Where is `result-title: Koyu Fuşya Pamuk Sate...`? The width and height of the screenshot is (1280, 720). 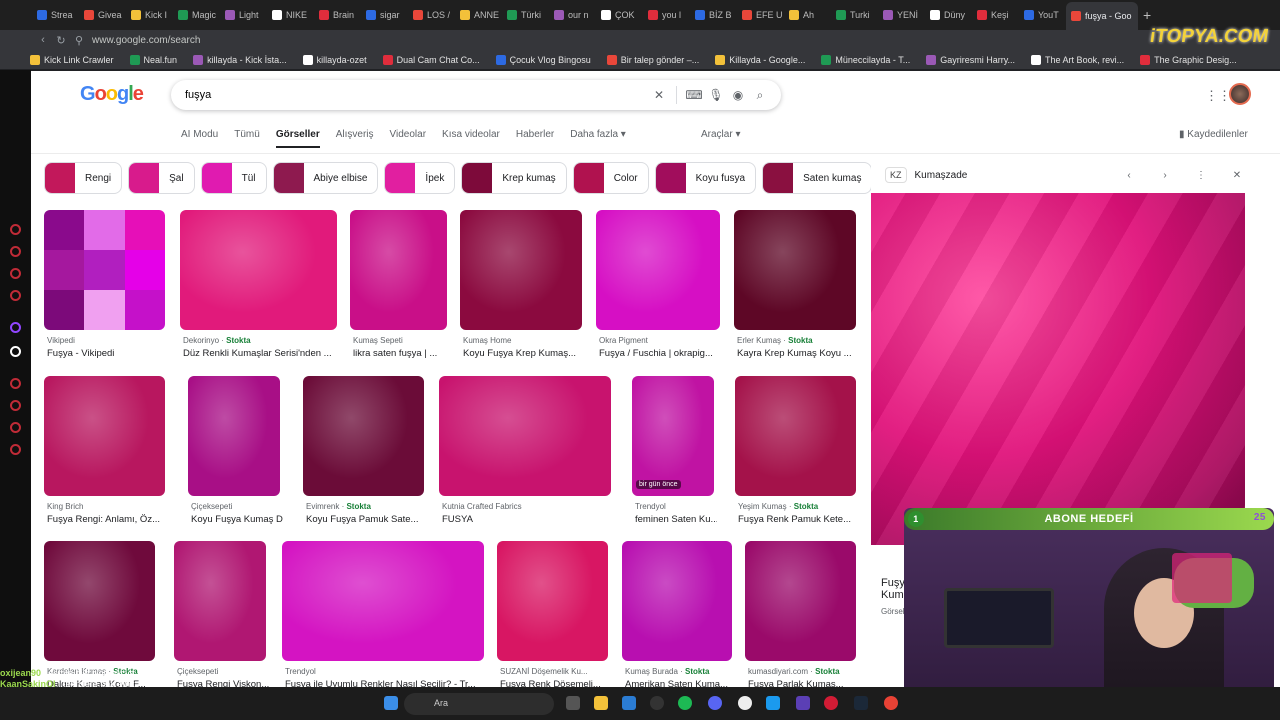
result-title: Koyu Fuşya Pamuk Sate... is located at coordinates (366, 519).